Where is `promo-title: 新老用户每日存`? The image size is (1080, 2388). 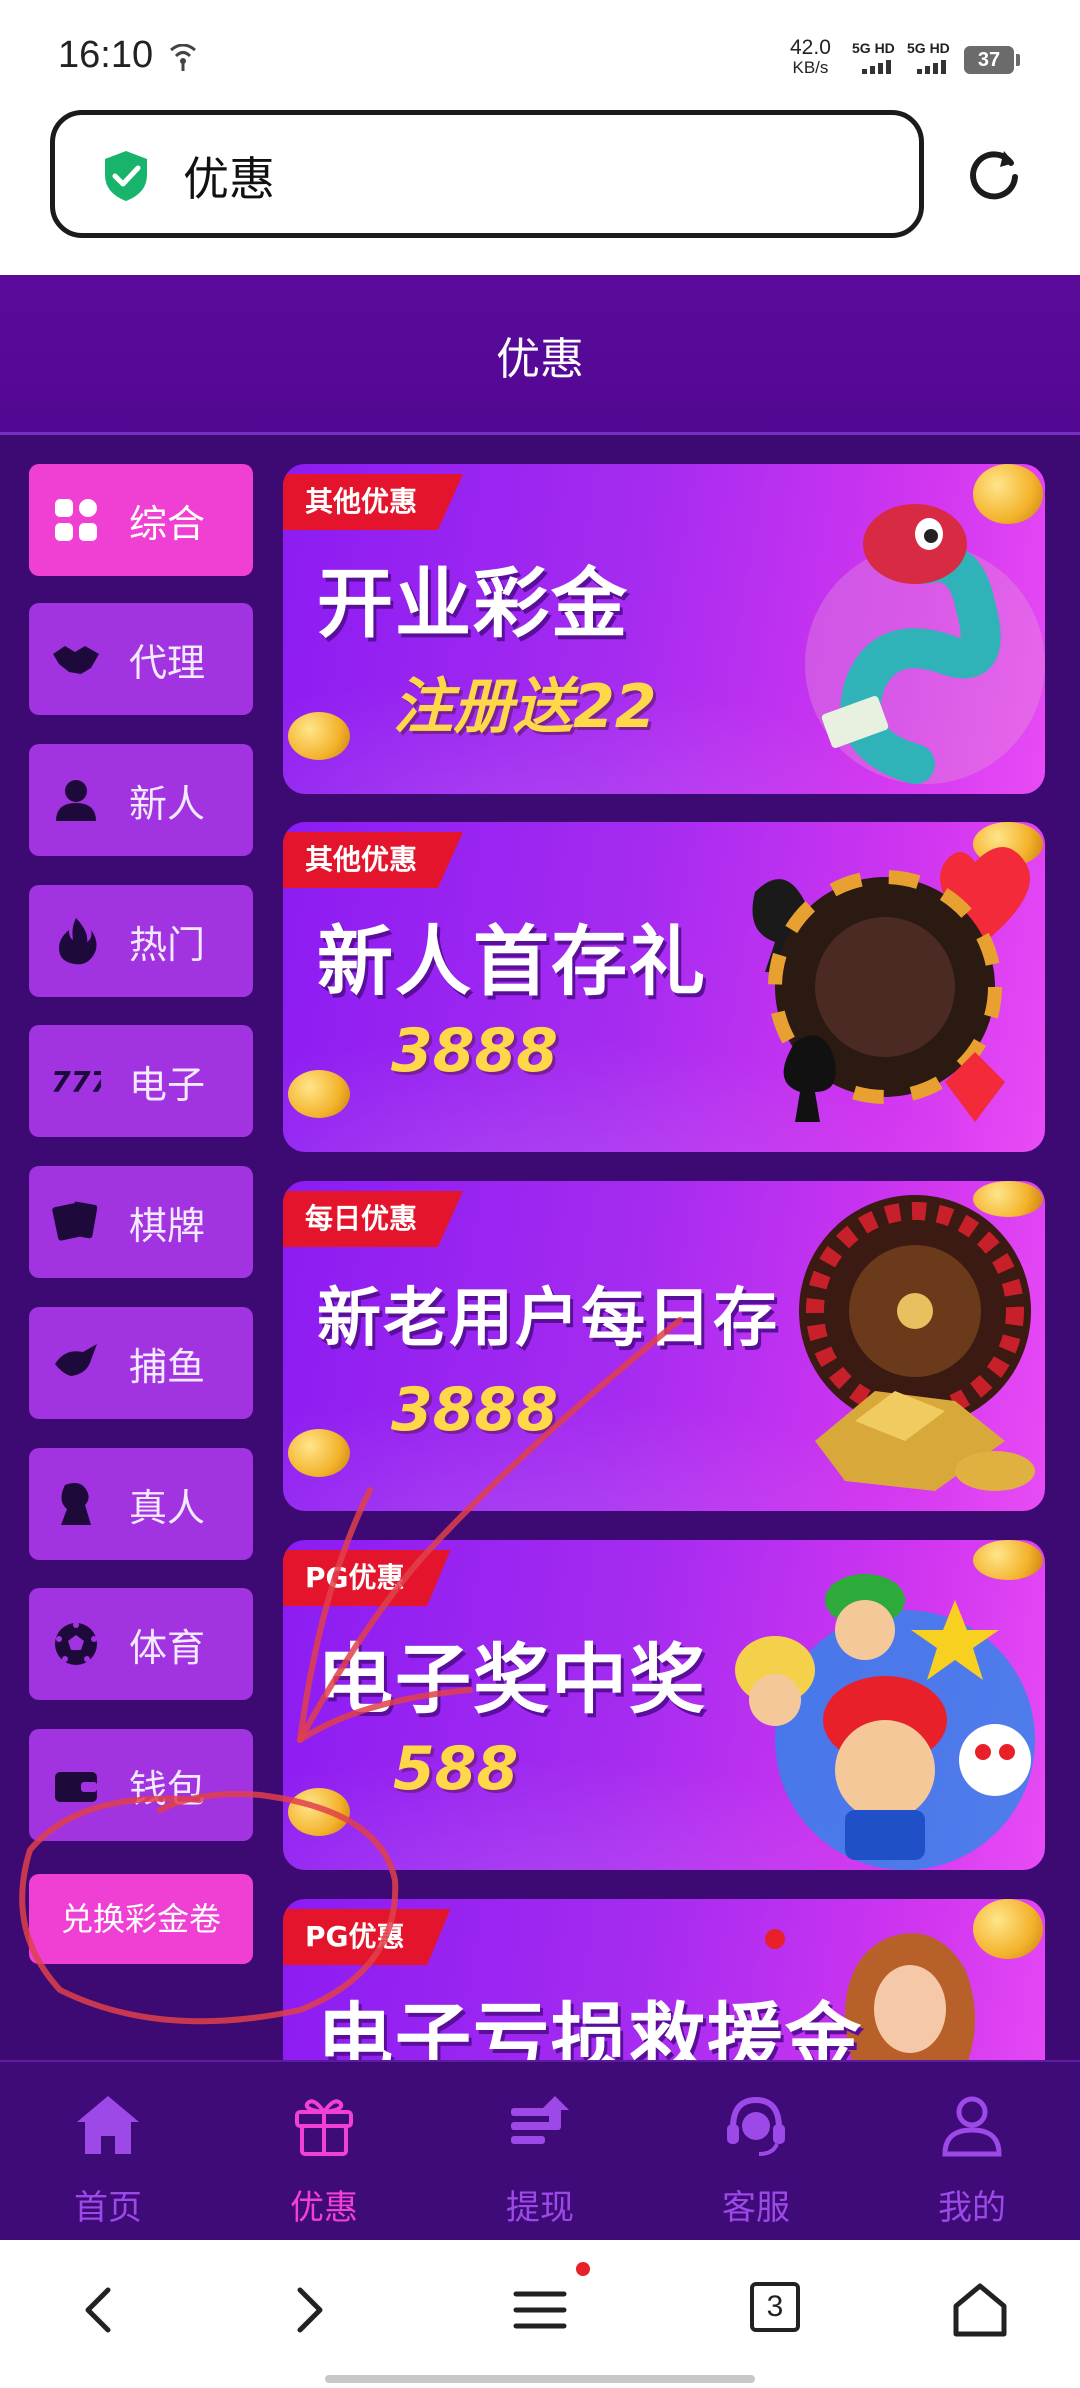 promo-title: 新老用户每日存 is located at coordinates (548, 1319).